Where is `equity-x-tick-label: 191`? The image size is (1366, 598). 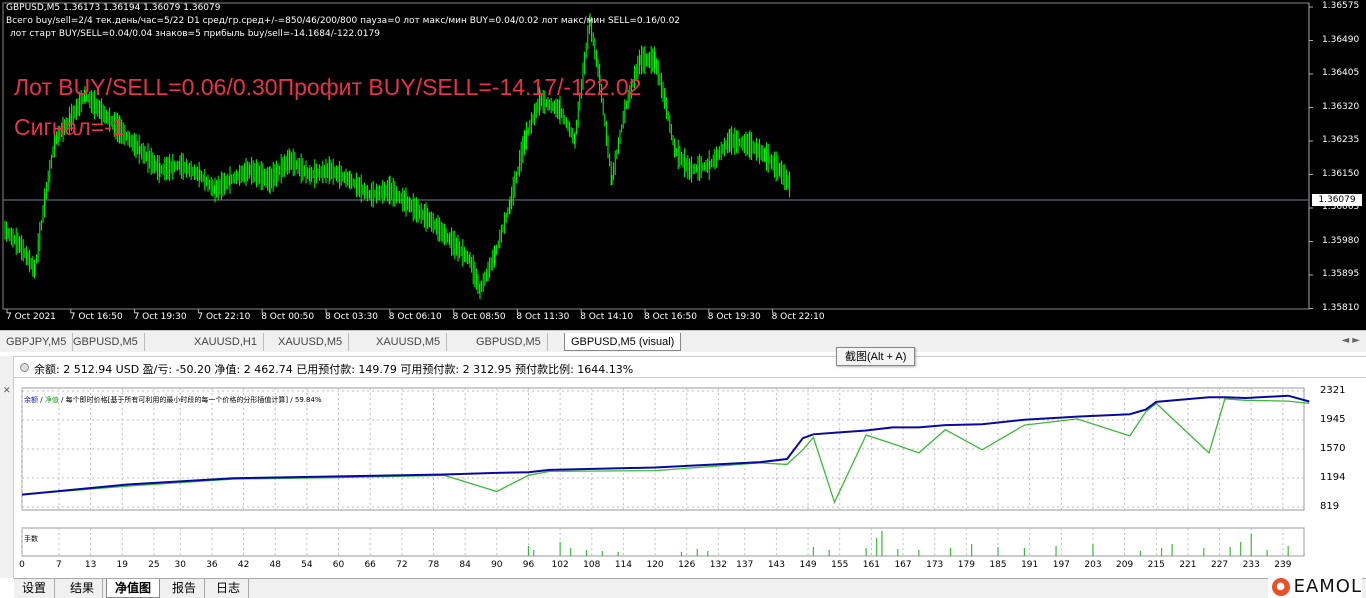 equity-x-tick-label: 191 is located at coordinates (1030, 565).